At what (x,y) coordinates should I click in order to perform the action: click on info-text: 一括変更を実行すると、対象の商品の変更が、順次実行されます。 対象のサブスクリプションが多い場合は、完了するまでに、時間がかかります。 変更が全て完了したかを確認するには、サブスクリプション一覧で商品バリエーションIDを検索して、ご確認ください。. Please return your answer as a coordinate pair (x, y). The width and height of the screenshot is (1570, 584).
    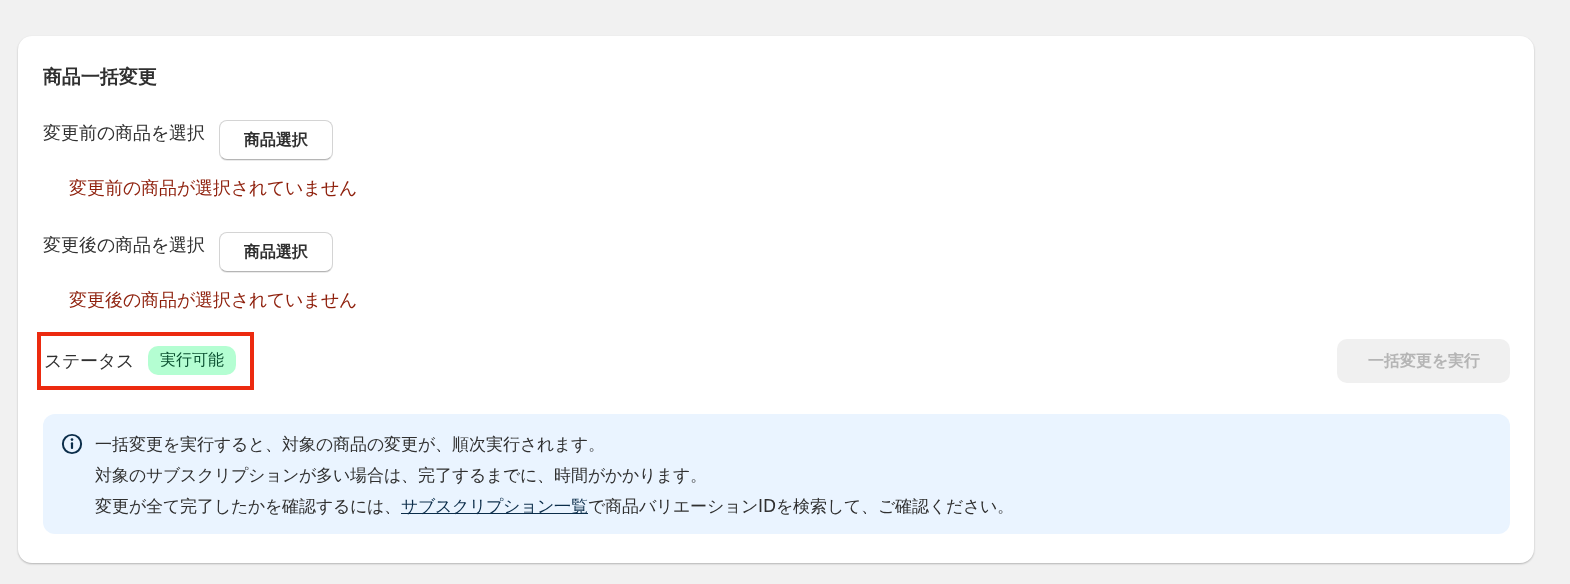
    Looking at the image, I should click on (555, 475).